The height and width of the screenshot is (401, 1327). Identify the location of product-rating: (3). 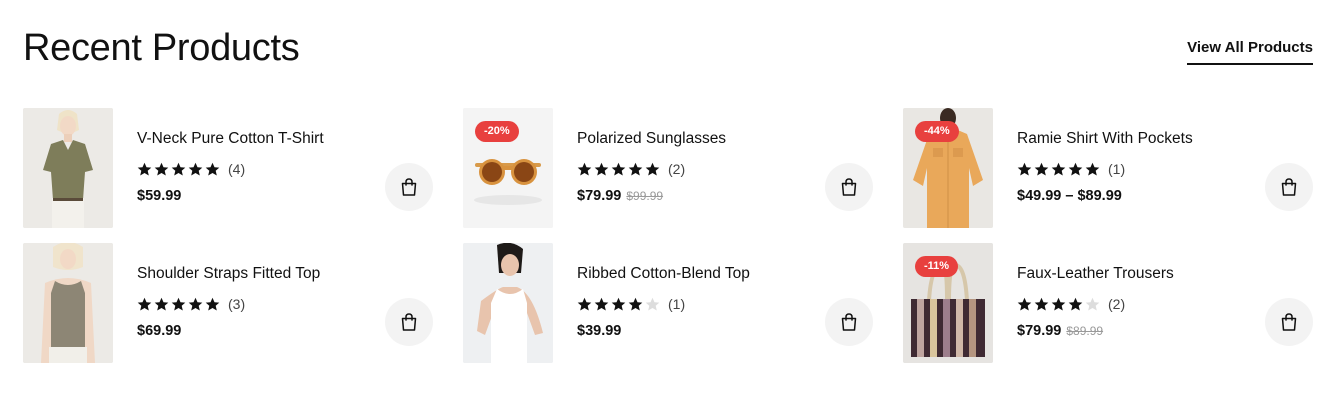
(252, 304).